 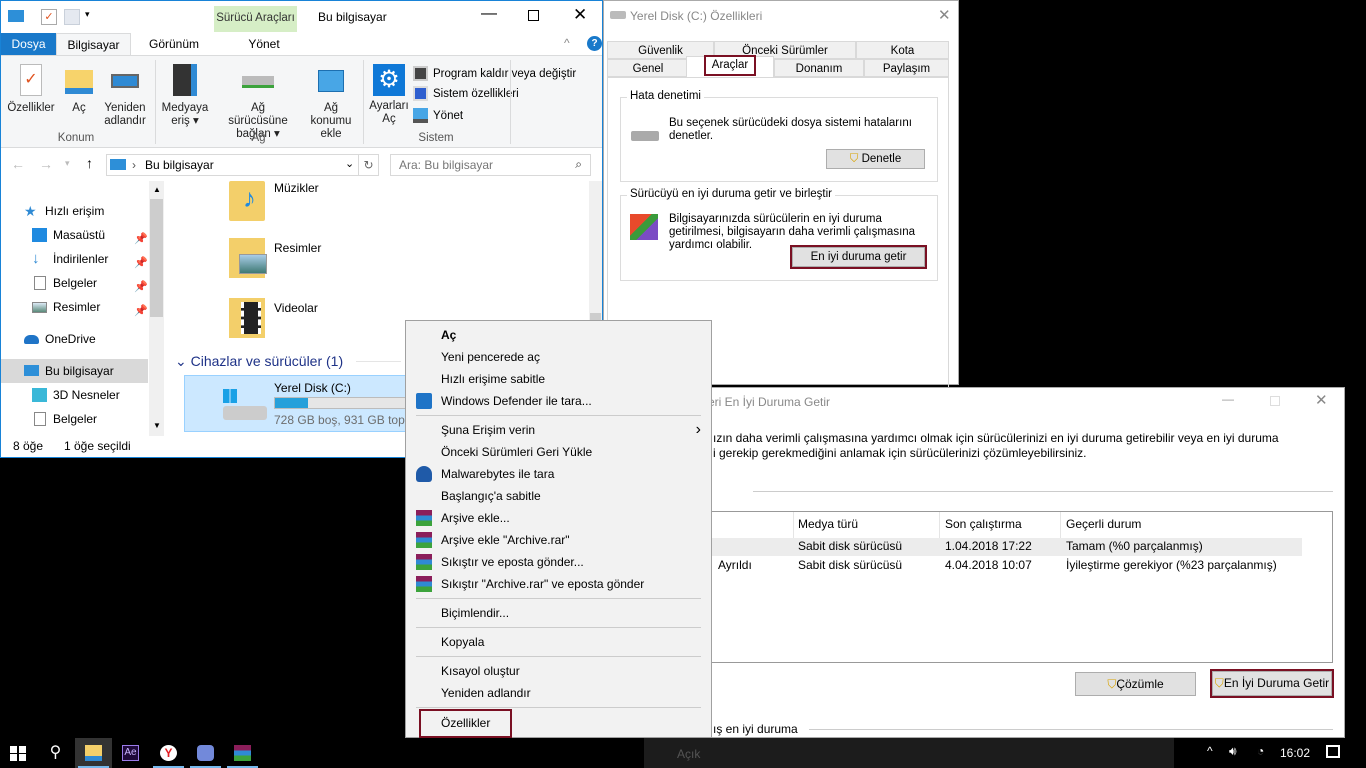 I want to click on devices-group-header: ⌄ Cihazlar ve sürücüler (1), so click(x=259, y=361).